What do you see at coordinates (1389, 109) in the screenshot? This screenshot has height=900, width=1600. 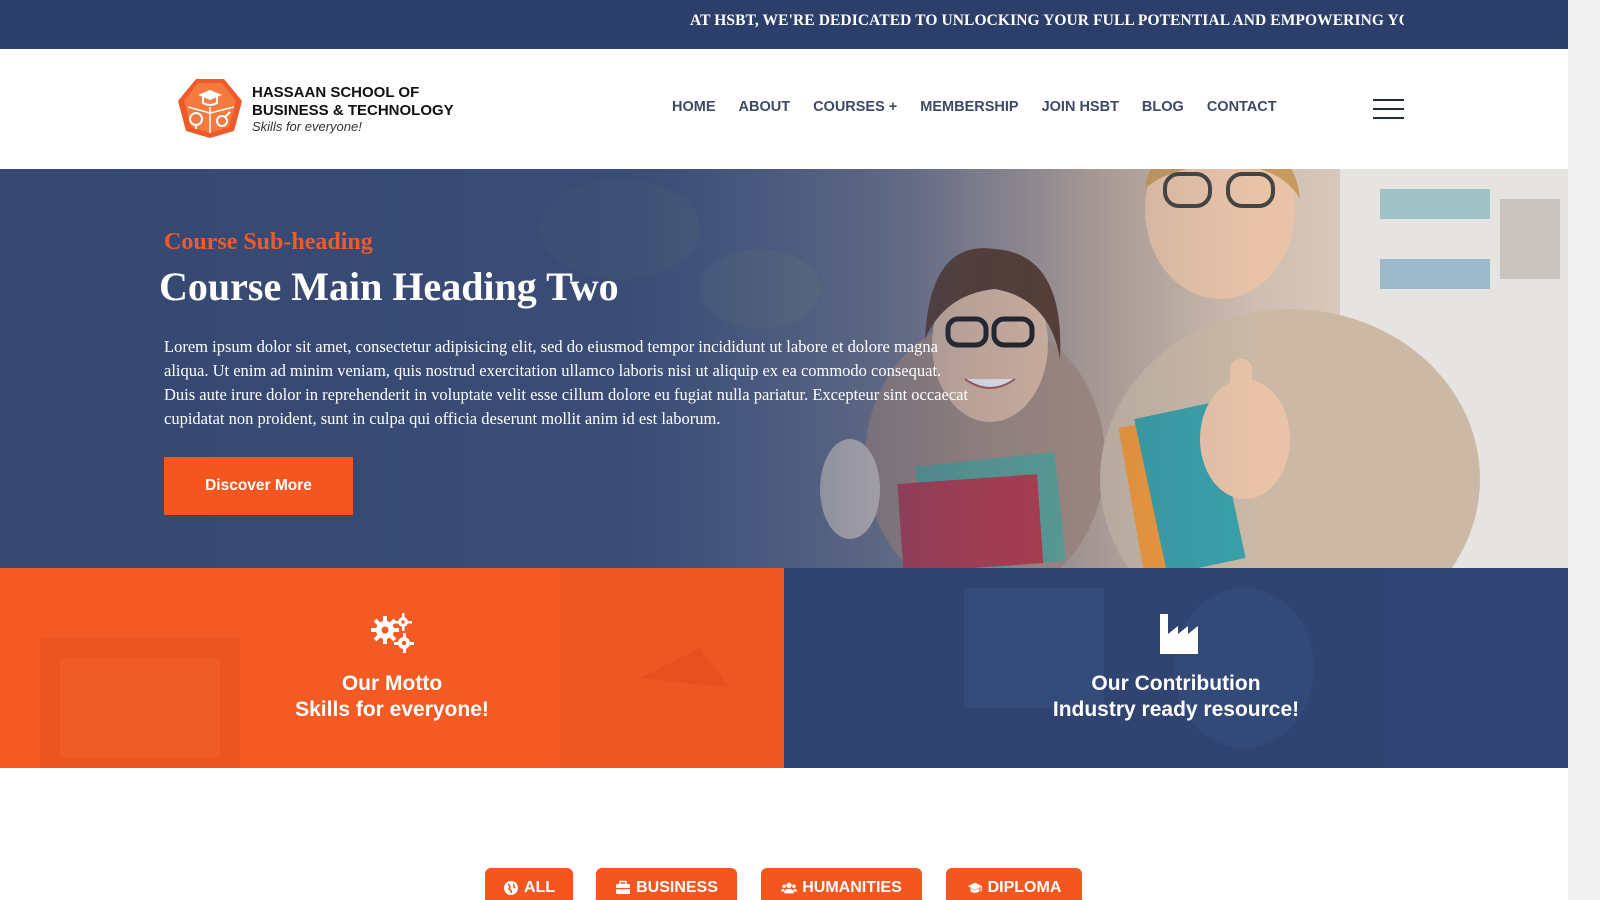 I see `hamburger-menu-icon` at bounding box center [1389, 109].